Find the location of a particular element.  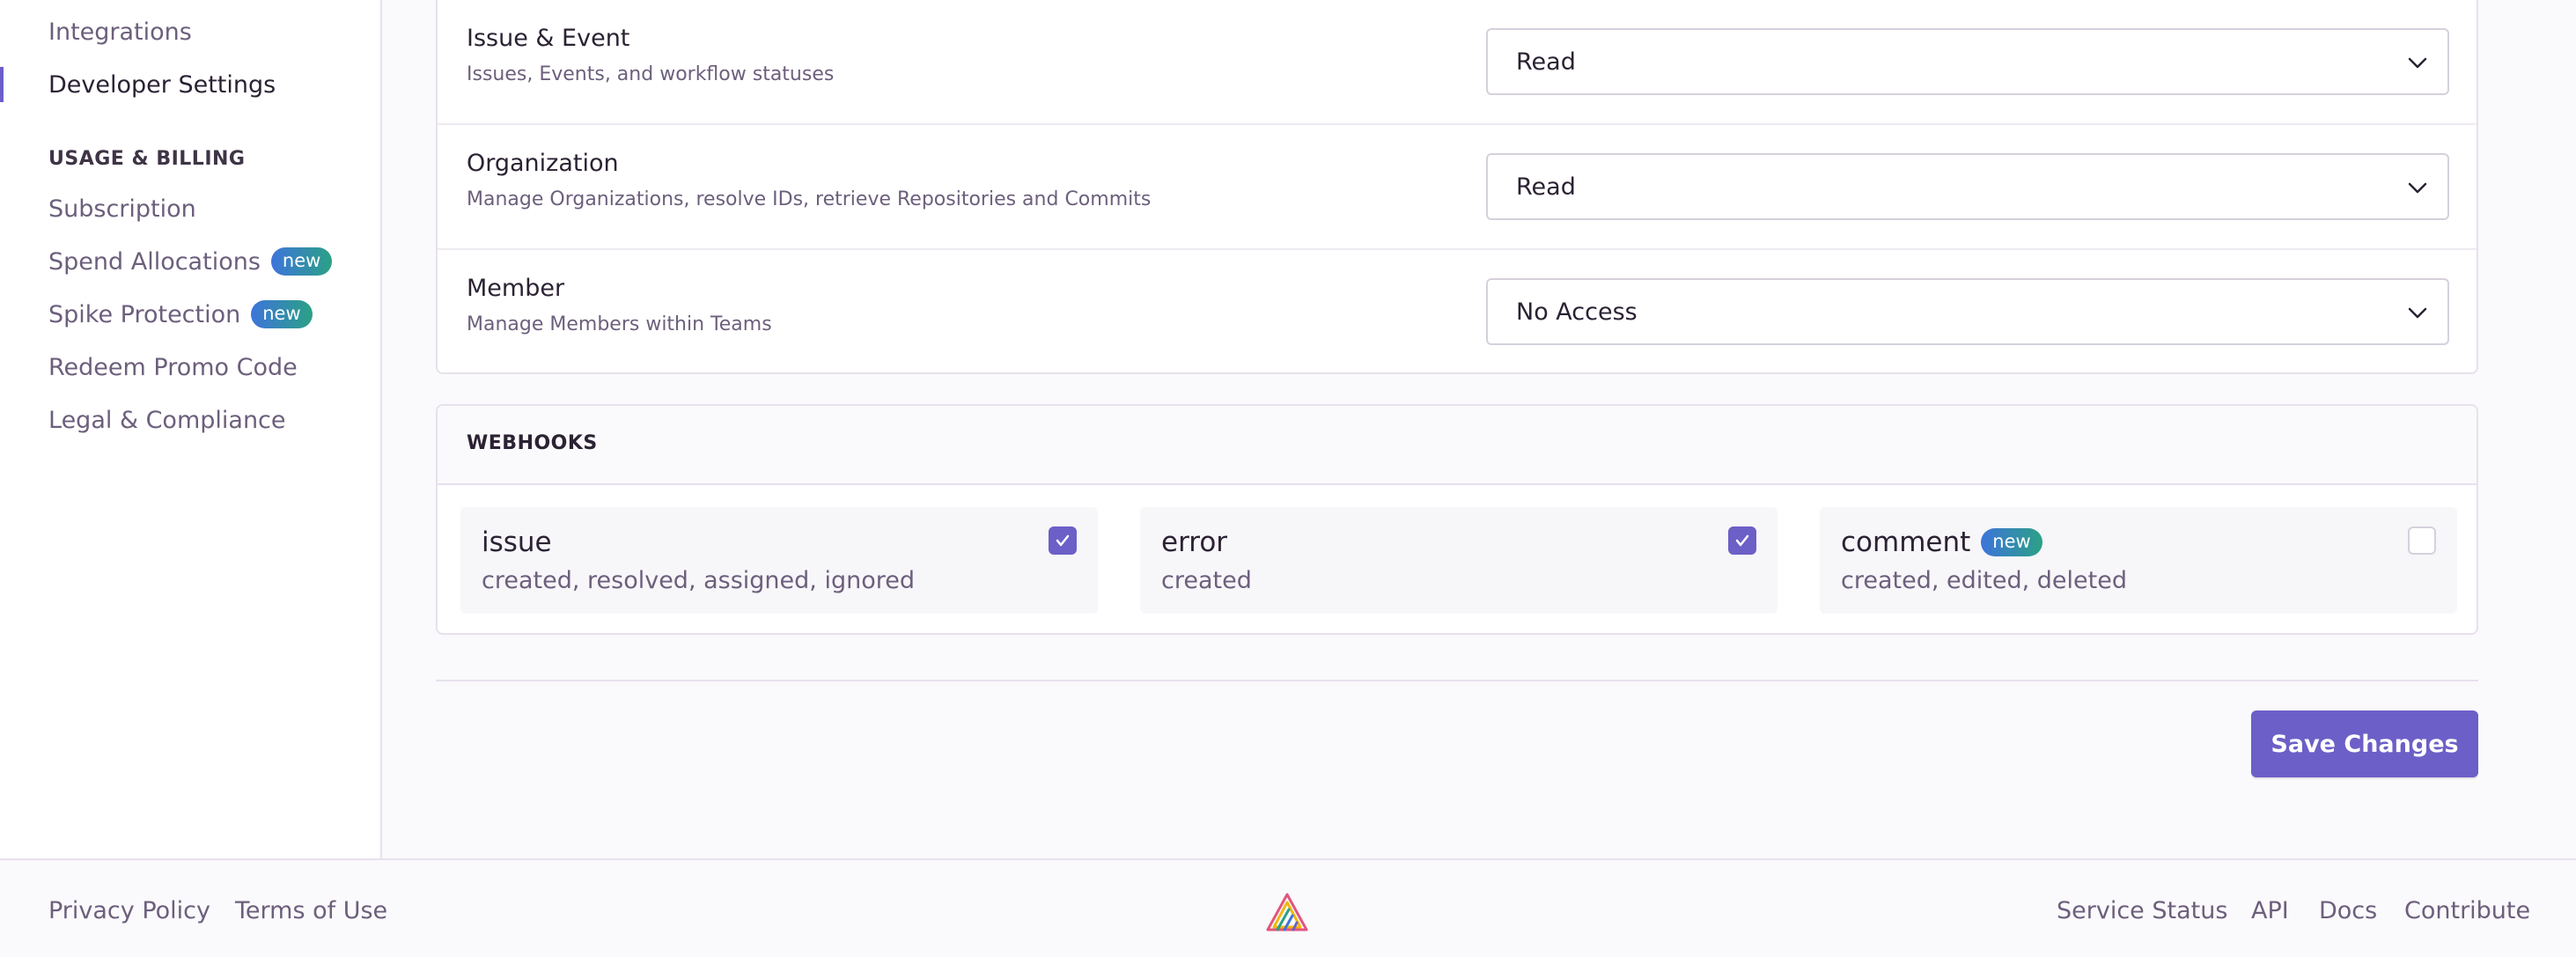

sidebar-item-label: Integrations is located at coordinates (120, 32).